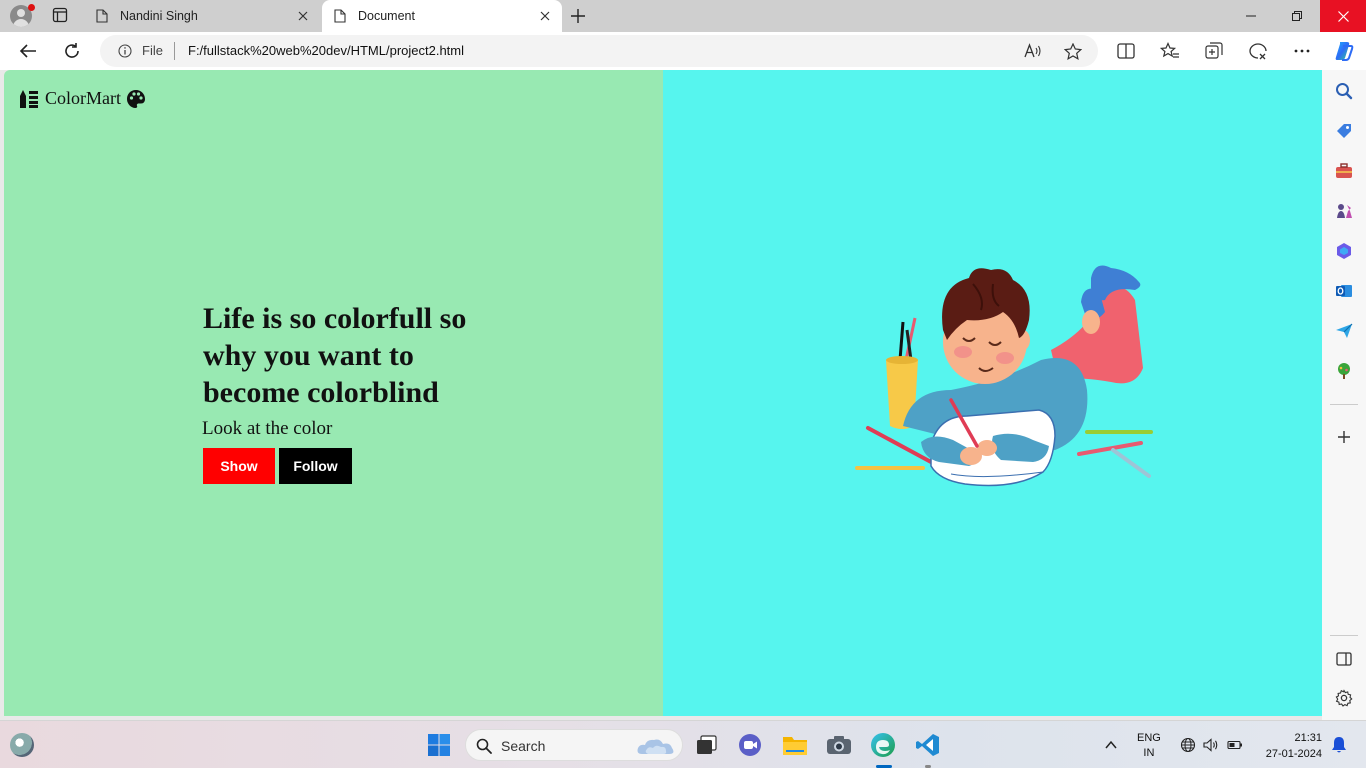 The image size is (1366, 768). What do you see at coordinates (883, 745) in the screenshot?
I see `edge-browser-icon` at bounding box center [883, 745].